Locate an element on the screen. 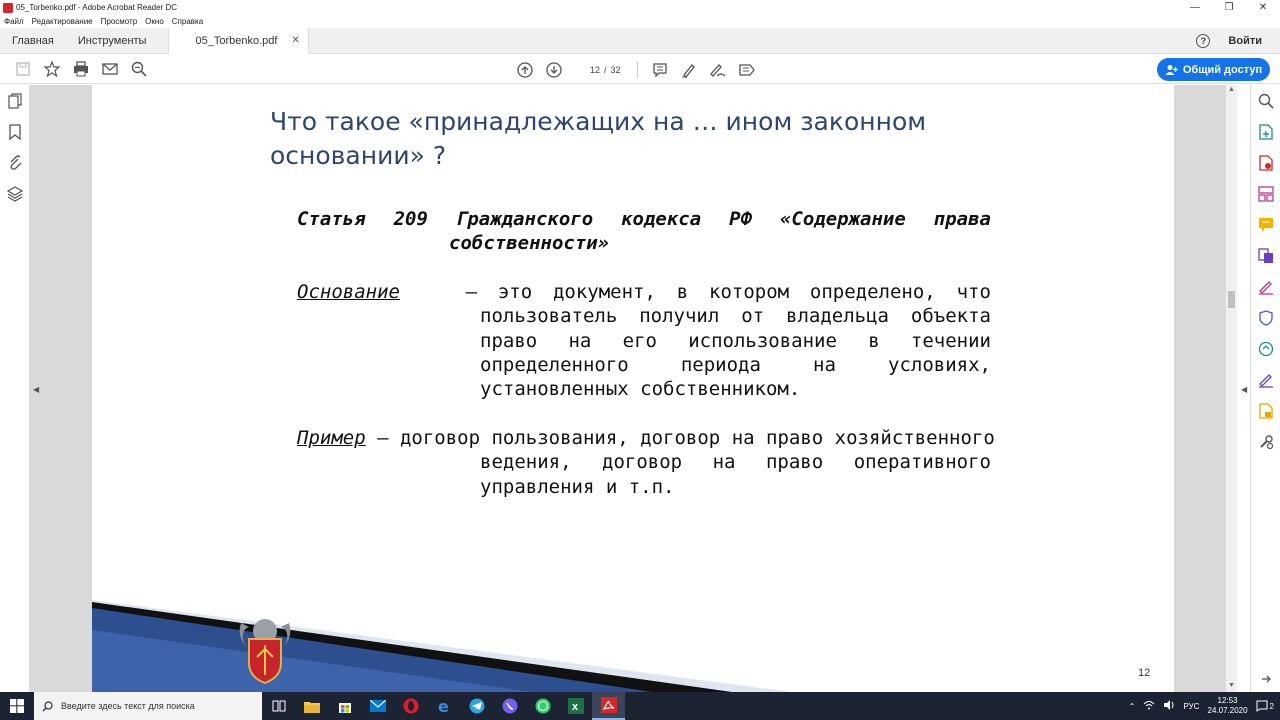 The width and height of the screenshot is (1280, 720). store-icon is located at coordinates (344, 706).